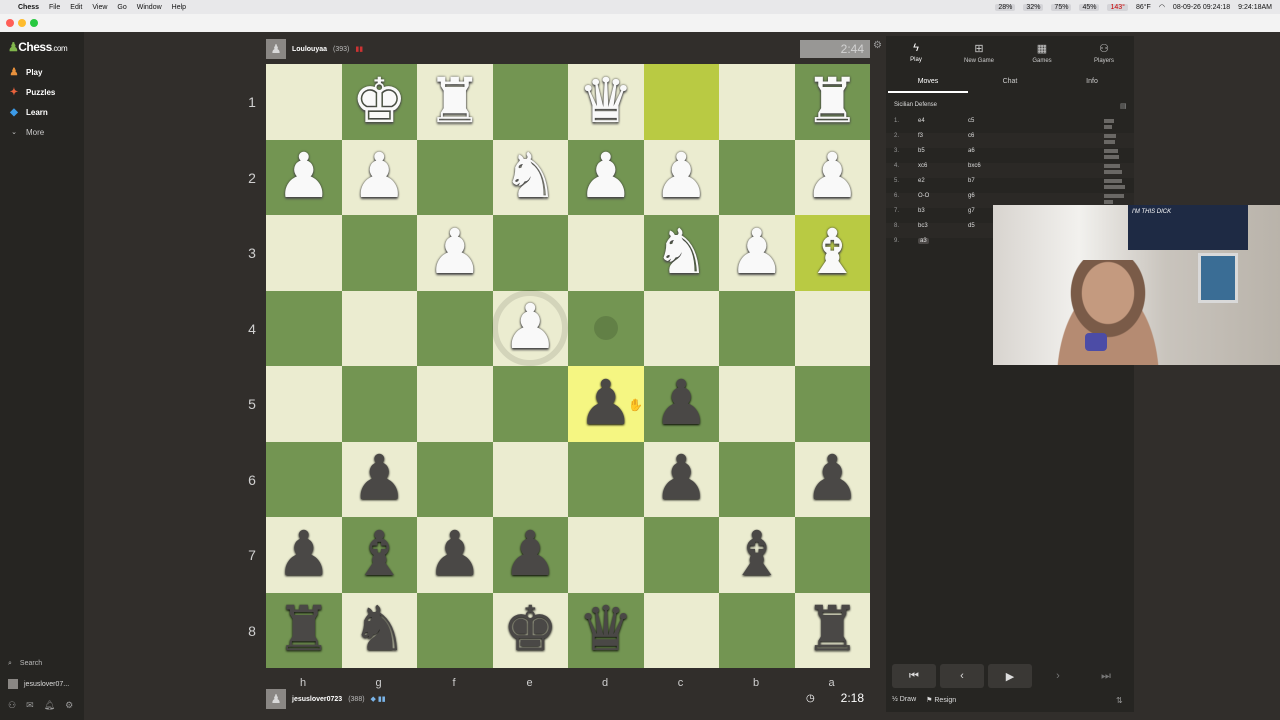  Describe the element at coordinates (530, 630) in the screenshot. I see `black-king-icon: ♚` at that location.